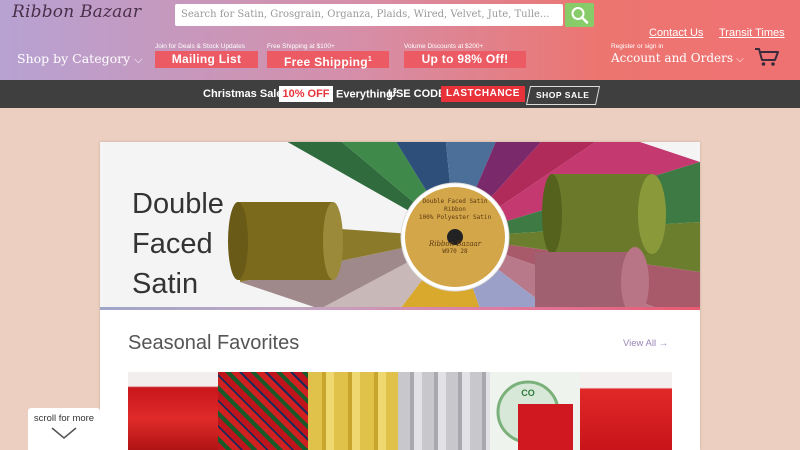 The width and height of the screenshot is (800, 450). I want to click on scroll-for-more-hint: scroll for more, so click(64, 429).